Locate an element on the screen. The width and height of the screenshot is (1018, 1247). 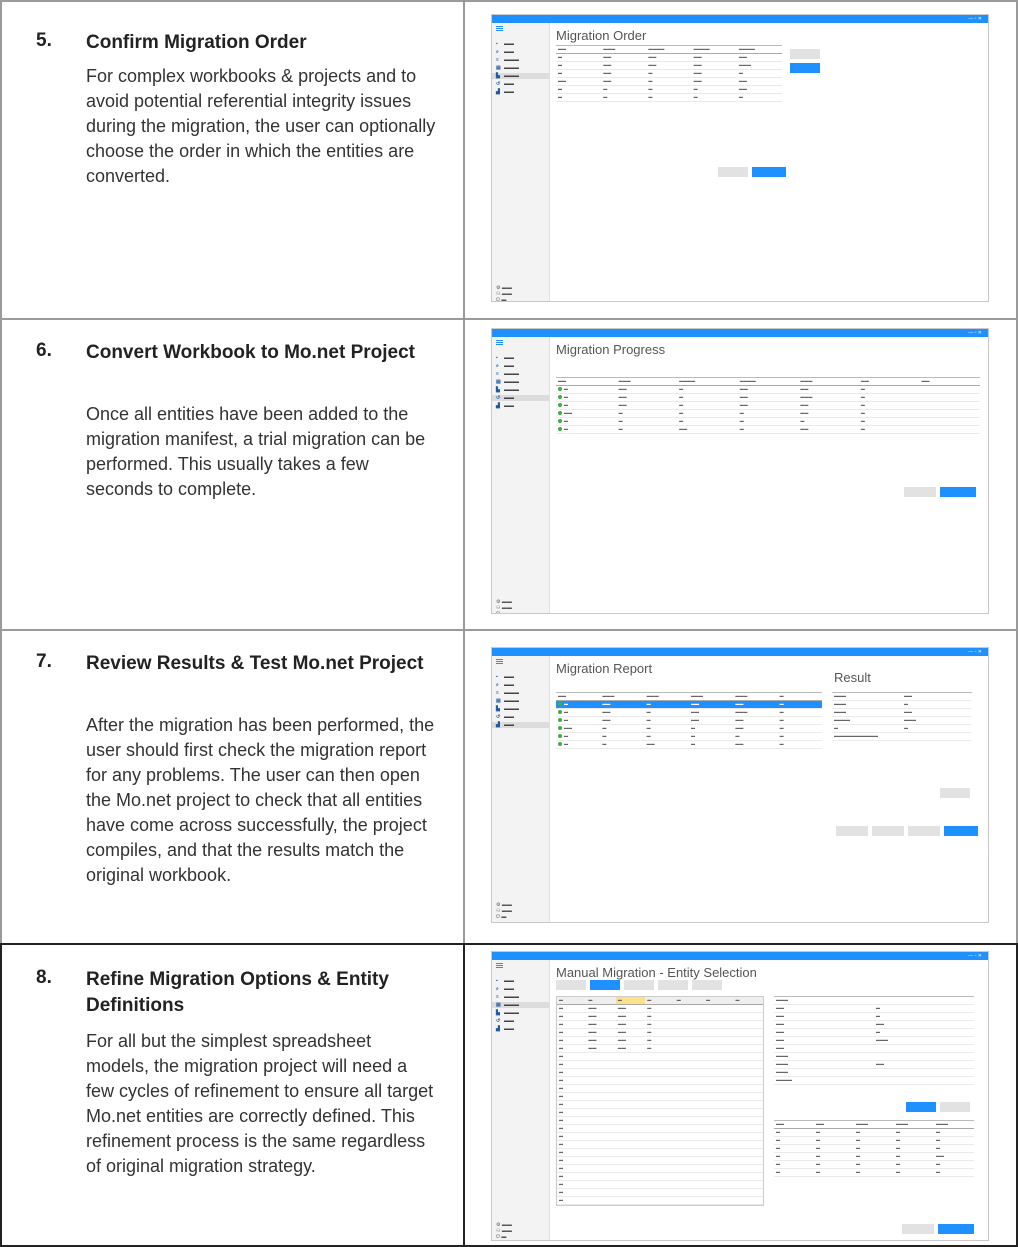
screen-heading: Migration Progress is located at coordinates (611, 349).